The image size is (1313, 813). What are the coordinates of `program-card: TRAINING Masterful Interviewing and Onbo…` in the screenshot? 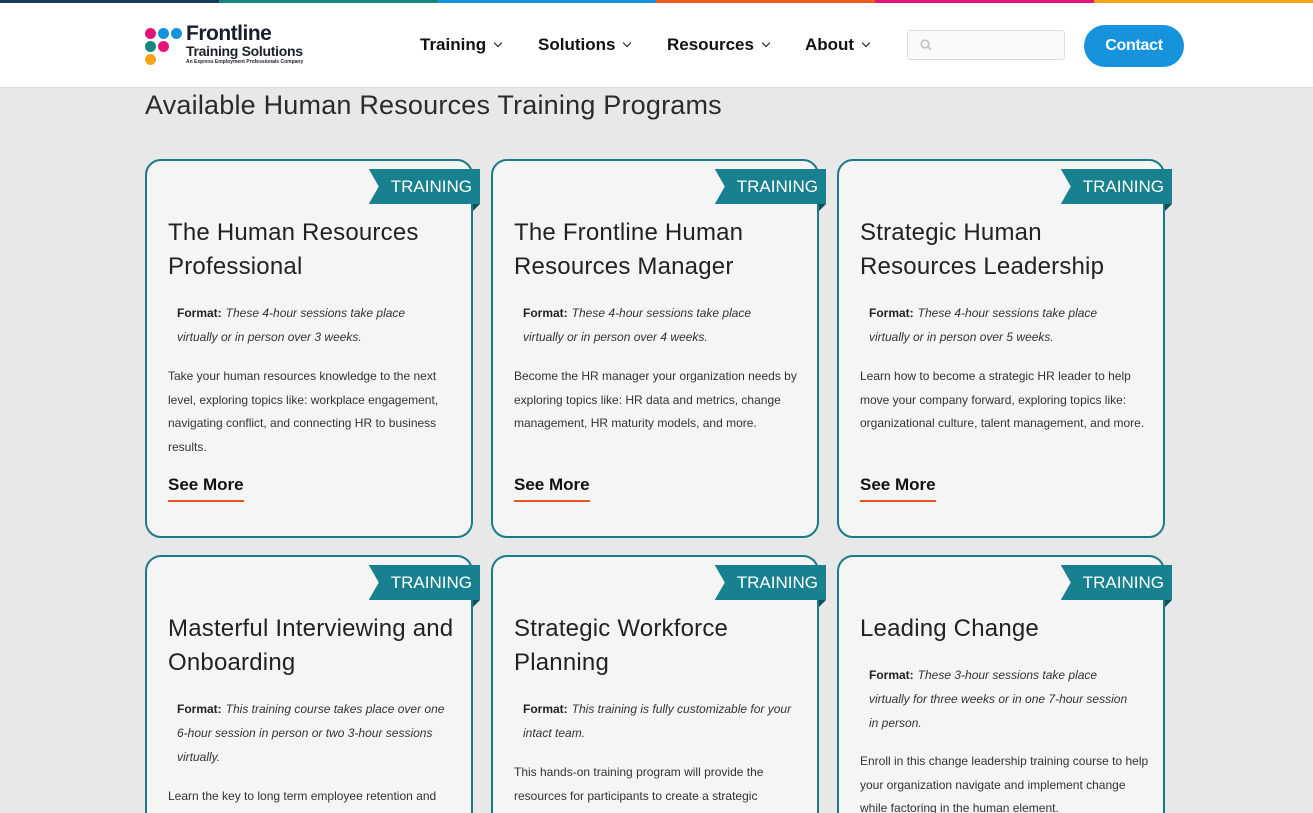 It's located at (312, 684).